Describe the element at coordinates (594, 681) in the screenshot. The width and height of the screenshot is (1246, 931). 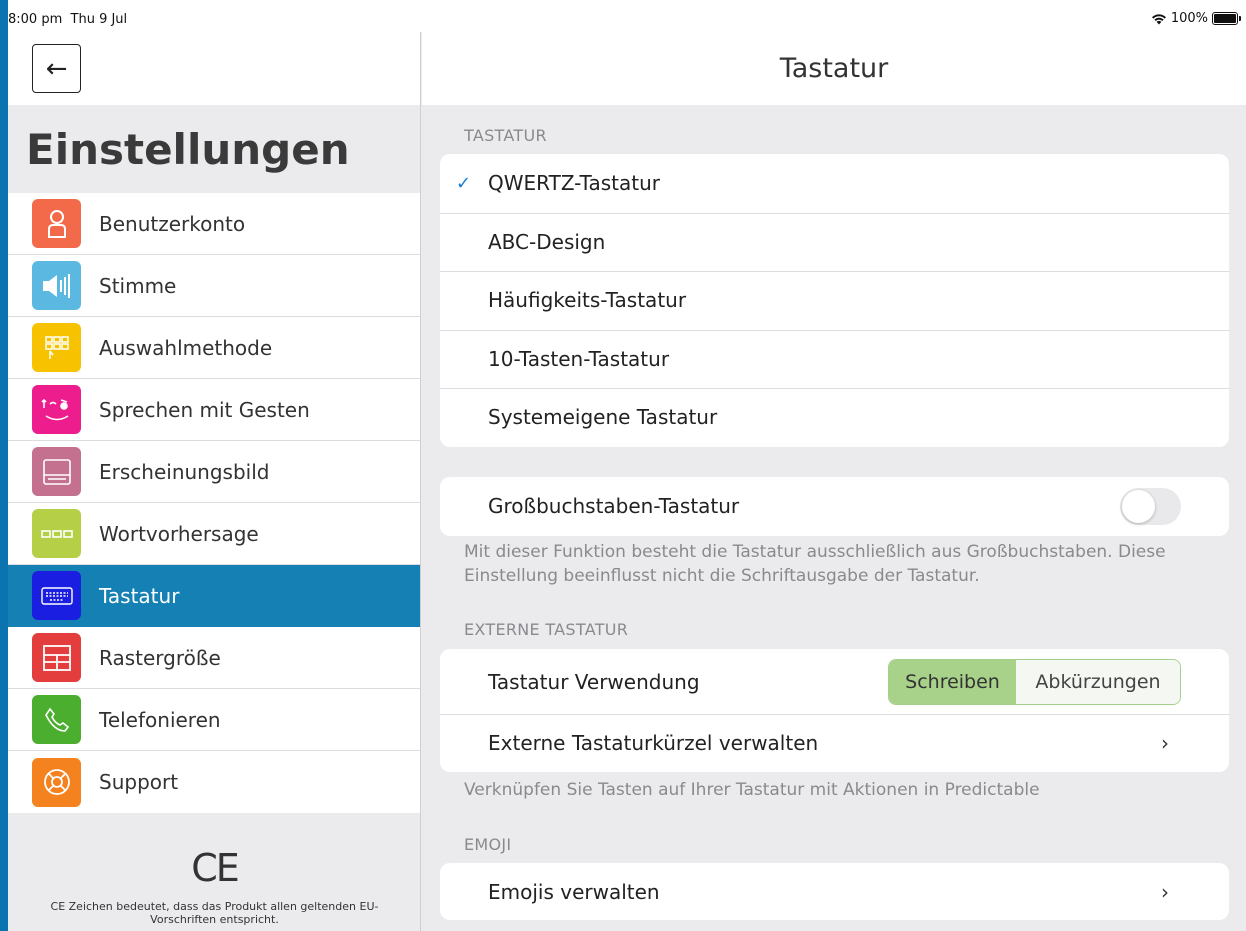
I see `keyboard-usage-label: Tastatur Verwendung` at that location.